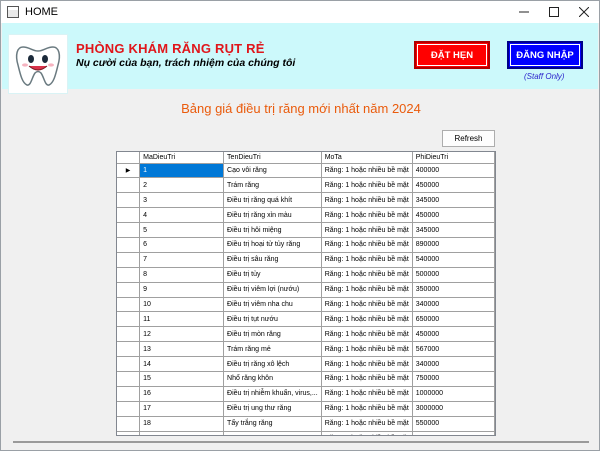 The image size is (600, 451). I want to click on cell-phidieutri: 550000, so click(453, 424).